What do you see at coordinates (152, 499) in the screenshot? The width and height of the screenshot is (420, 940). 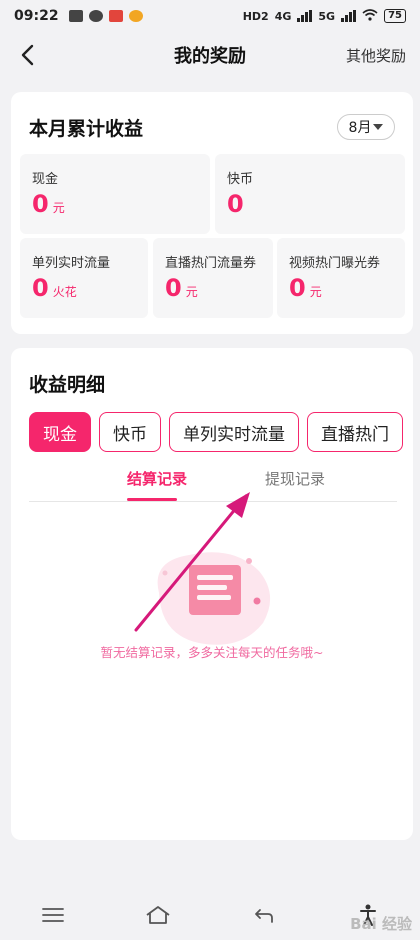 I see `active-tab-indicator` at bounding box center [152, 499].